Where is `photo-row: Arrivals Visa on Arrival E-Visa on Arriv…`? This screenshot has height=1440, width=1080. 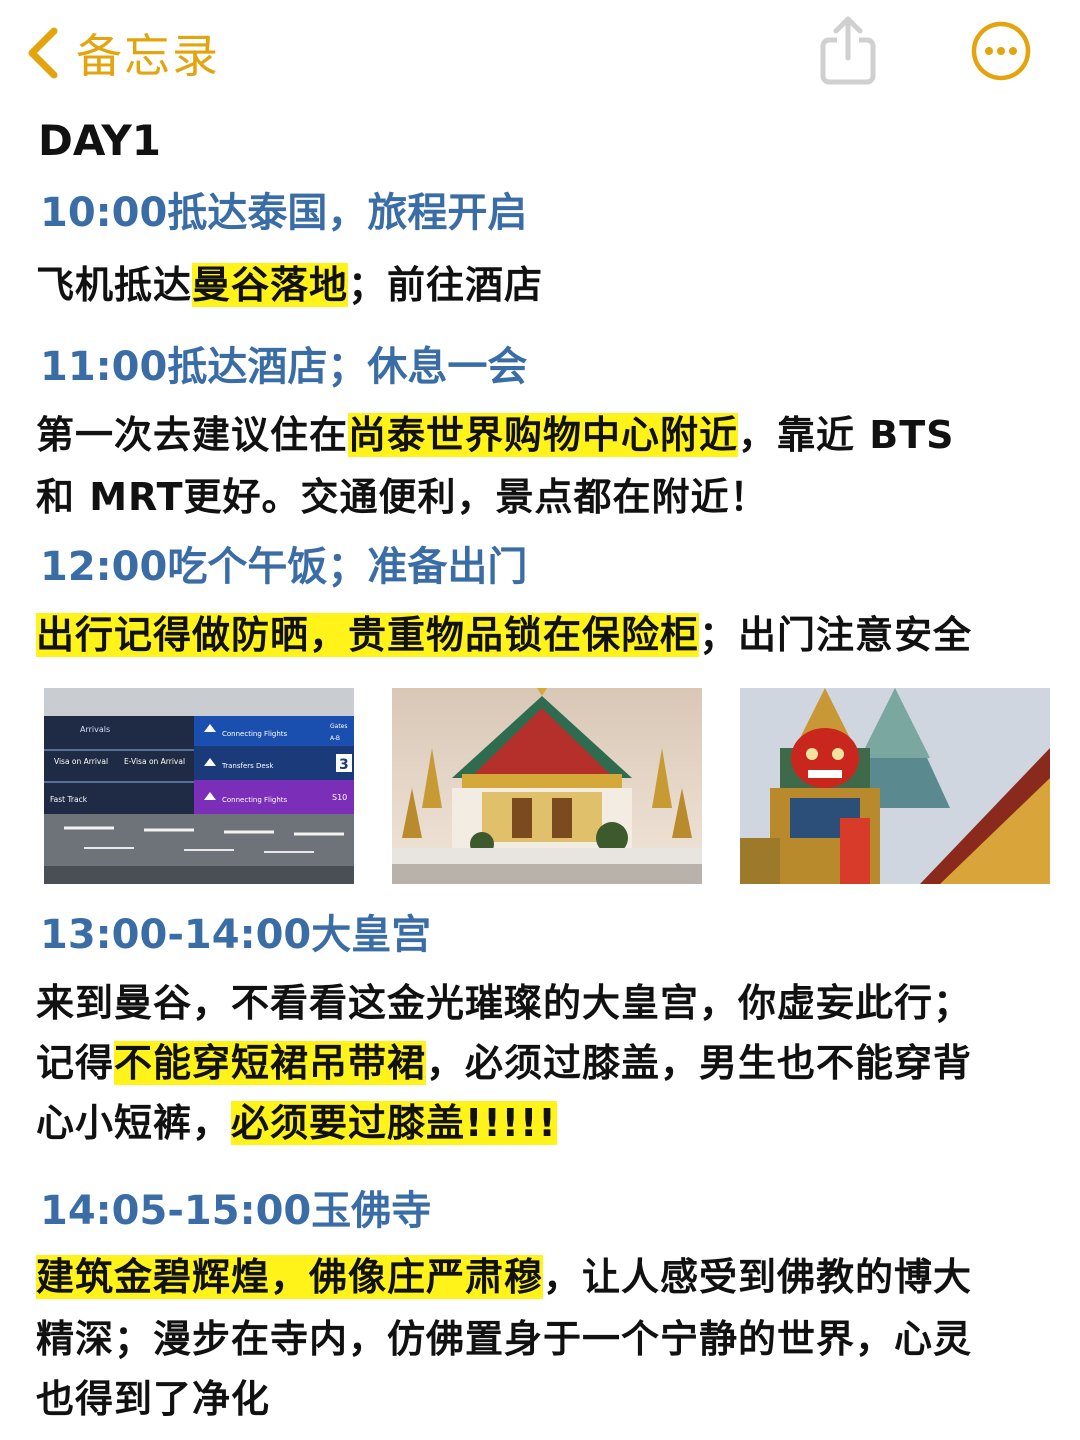 photo-row: Arrivals Visa on Arrival E-Visa on Arriv… is located at coordinates (549, 787).